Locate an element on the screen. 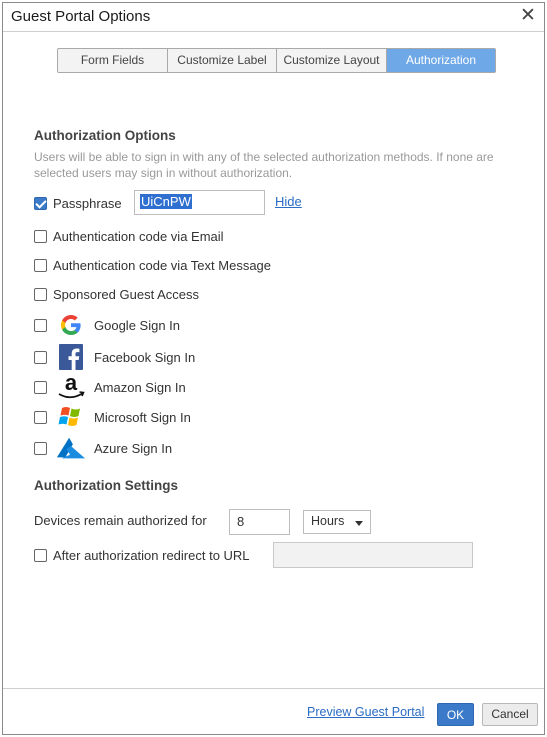 This screenshot has height=737, width=547. sms-code-row: Authentication code via Text Message is located at coordinates (152, 265).